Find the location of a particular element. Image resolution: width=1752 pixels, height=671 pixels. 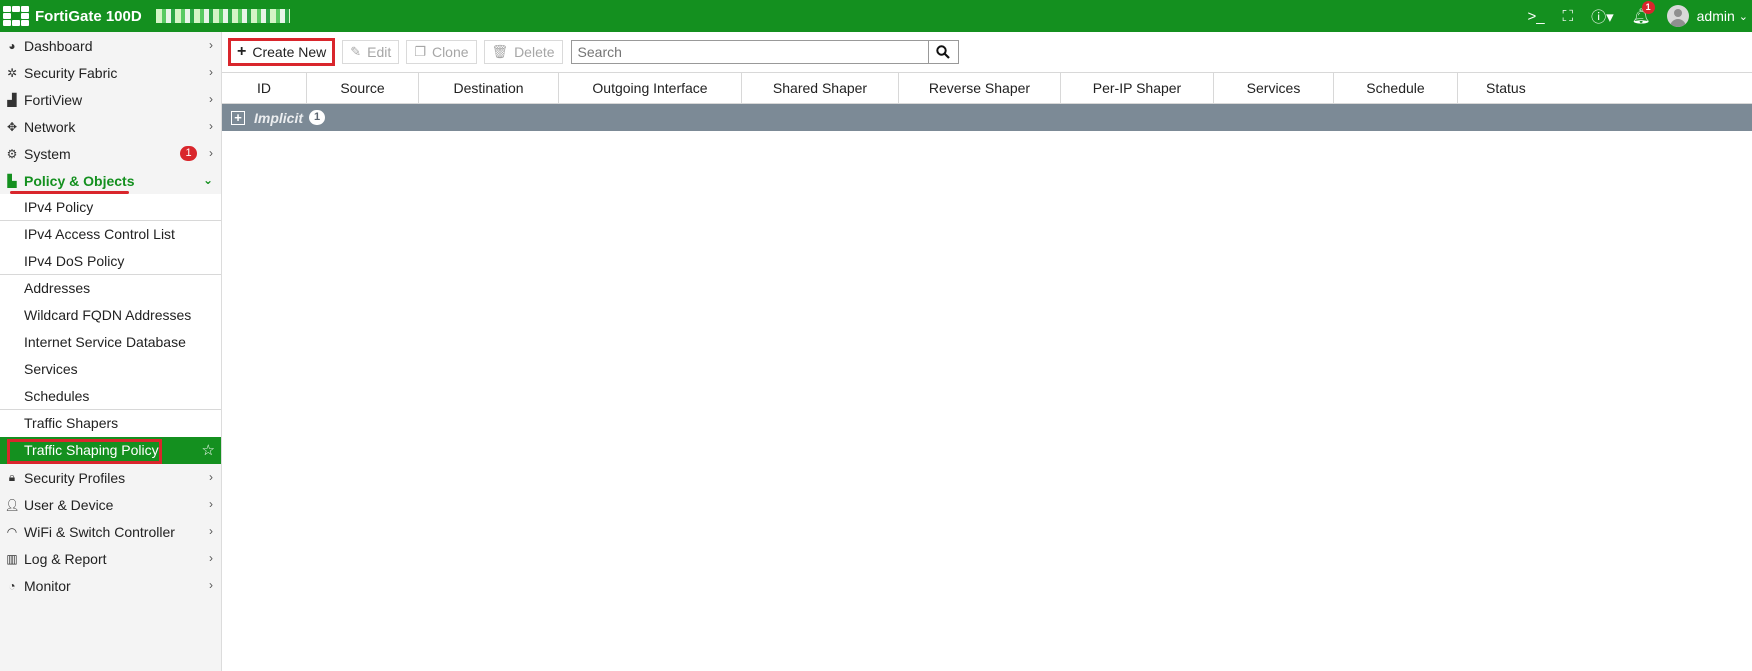

sidebar-item-policy-objects: ▙ Policy & Objects ⌄ is located at coordinates (110, 180).